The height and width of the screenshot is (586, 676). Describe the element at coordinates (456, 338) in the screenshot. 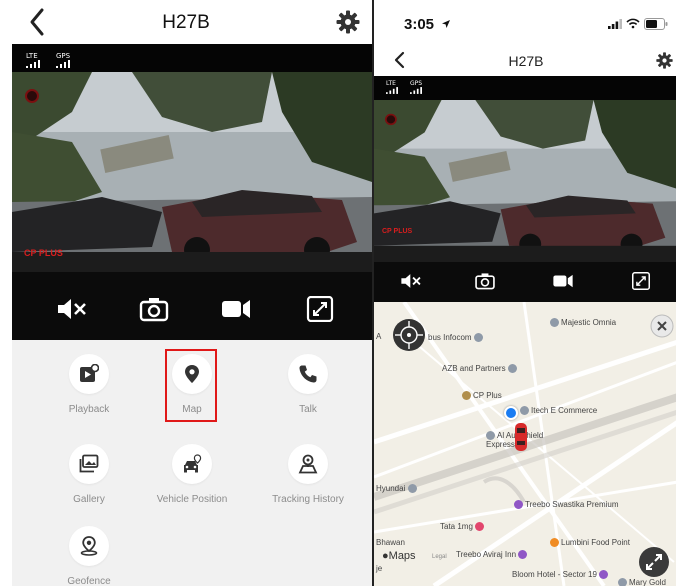

I see `poi-bus-infocom: bus Infocom` at that location.